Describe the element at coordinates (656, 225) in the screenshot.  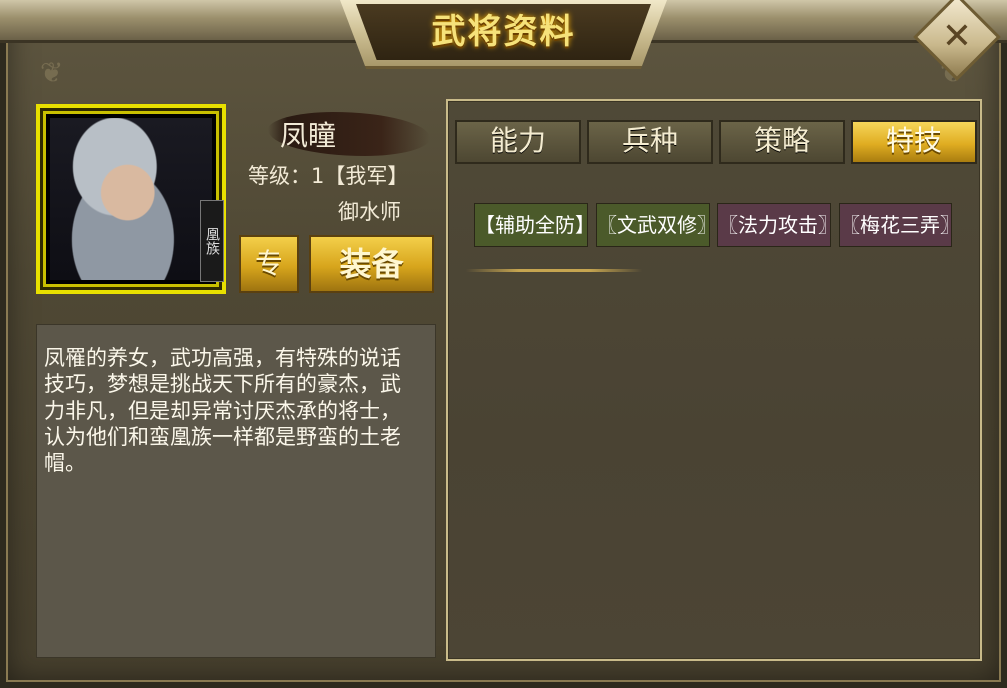
I see `skill-item: 〖文武双修〗` at that location.